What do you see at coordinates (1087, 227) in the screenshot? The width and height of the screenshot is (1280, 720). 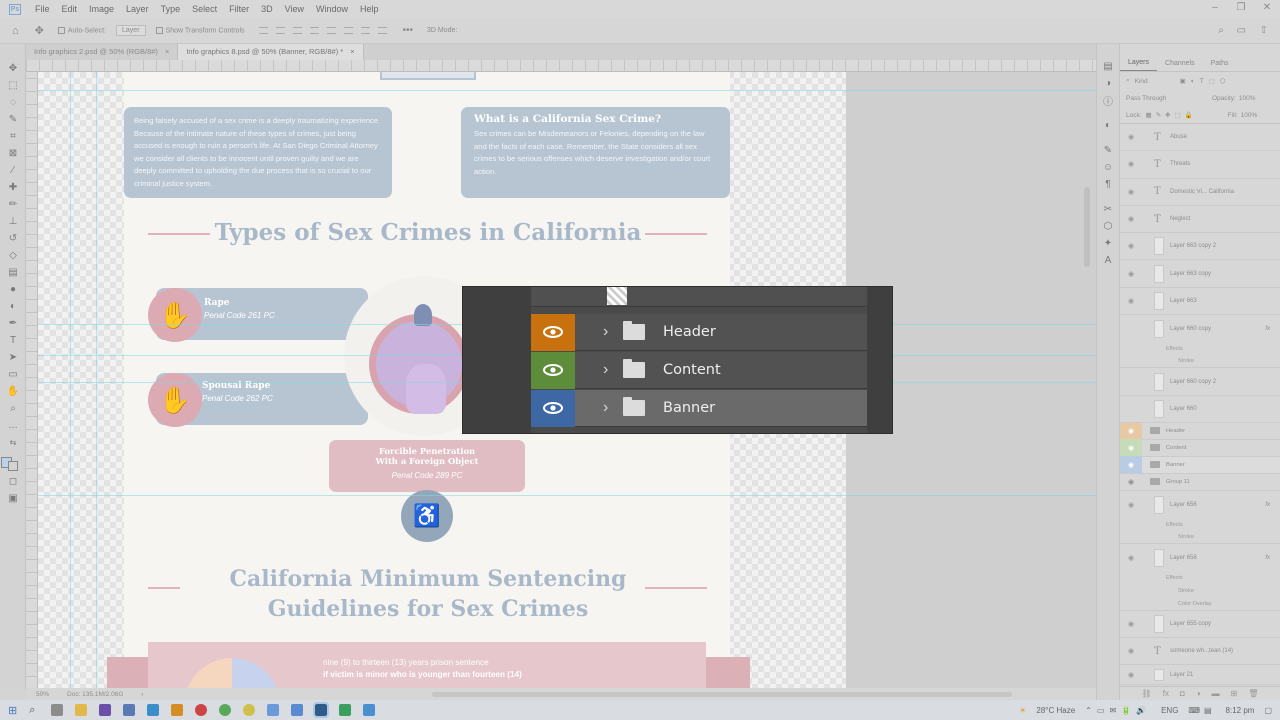 I see `canvas-scrollbar` at bounding box center [1087, 227].